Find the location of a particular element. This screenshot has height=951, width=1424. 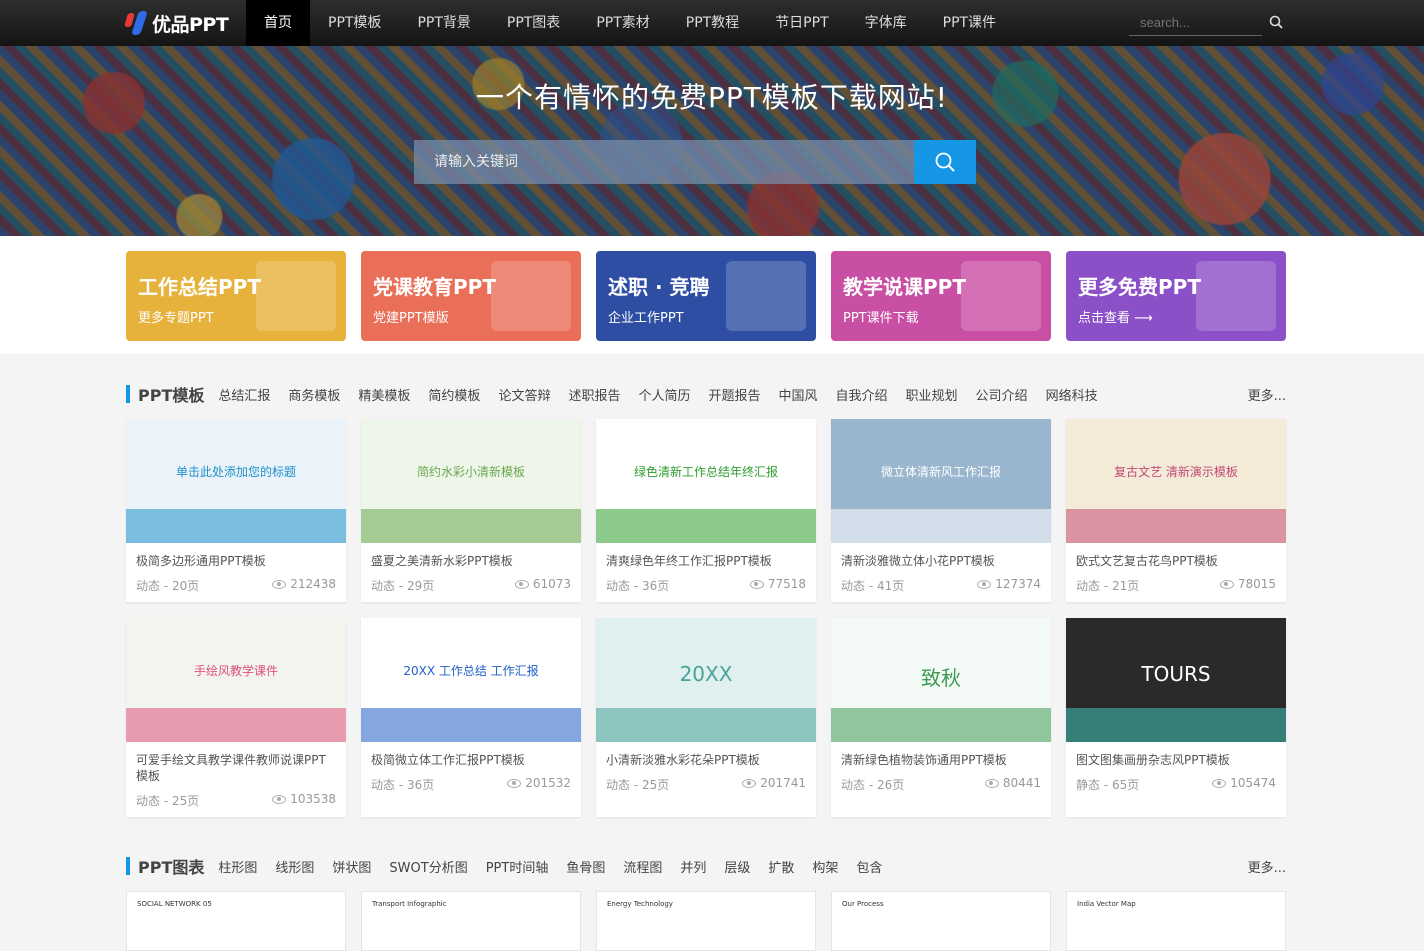

template-thumbnail: 微立体清新风工作汇报 is located at coordinates (941, 481).